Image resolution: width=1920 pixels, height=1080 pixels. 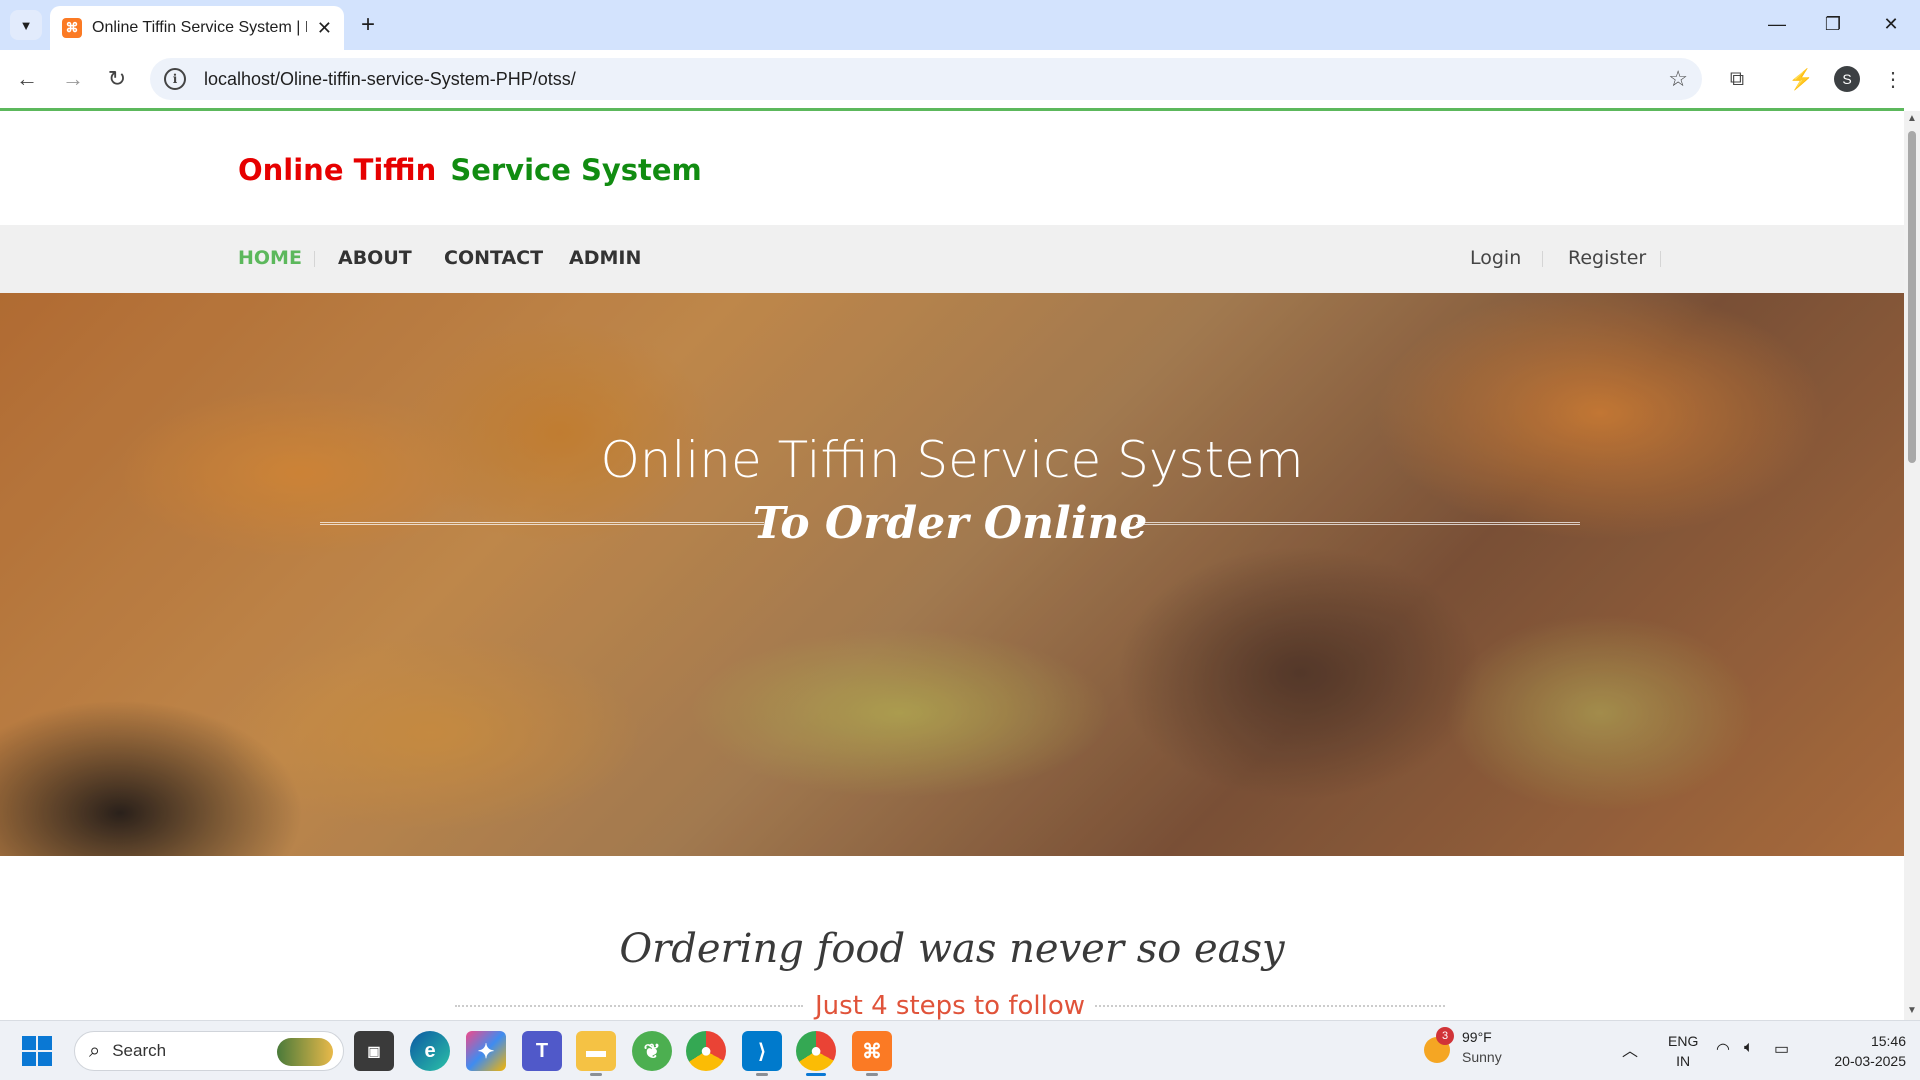 What do you see at coordinates (706, 1051) in the screenshot?
I see `chrome-icon: ●` at bounding box center [706, 1051].